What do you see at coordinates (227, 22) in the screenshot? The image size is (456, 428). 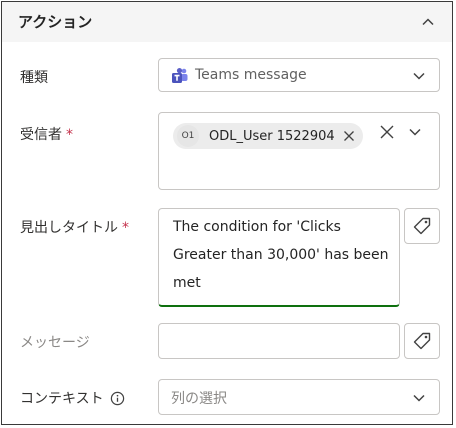 I see `panel-header: アクション` at bounding box center [227, 22].